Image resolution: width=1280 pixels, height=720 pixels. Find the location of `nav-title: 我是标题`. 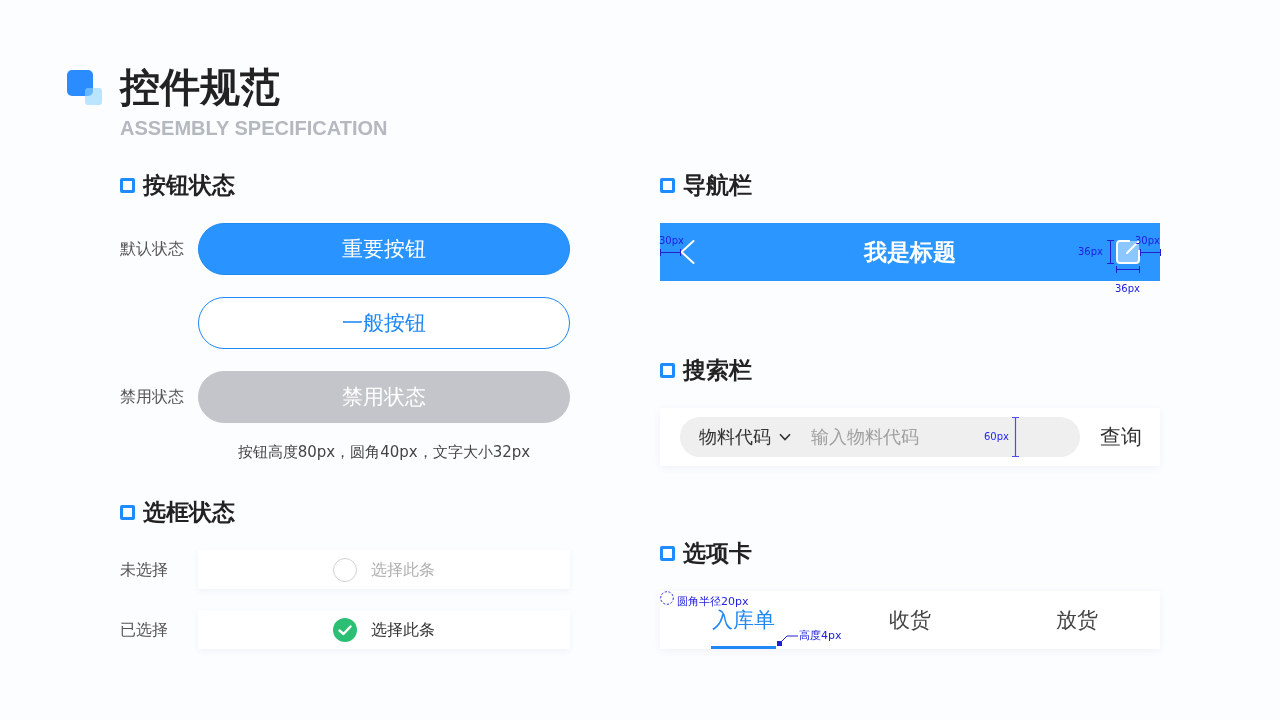

nav-title: 我是标题 is located at coordinates (910, 252).